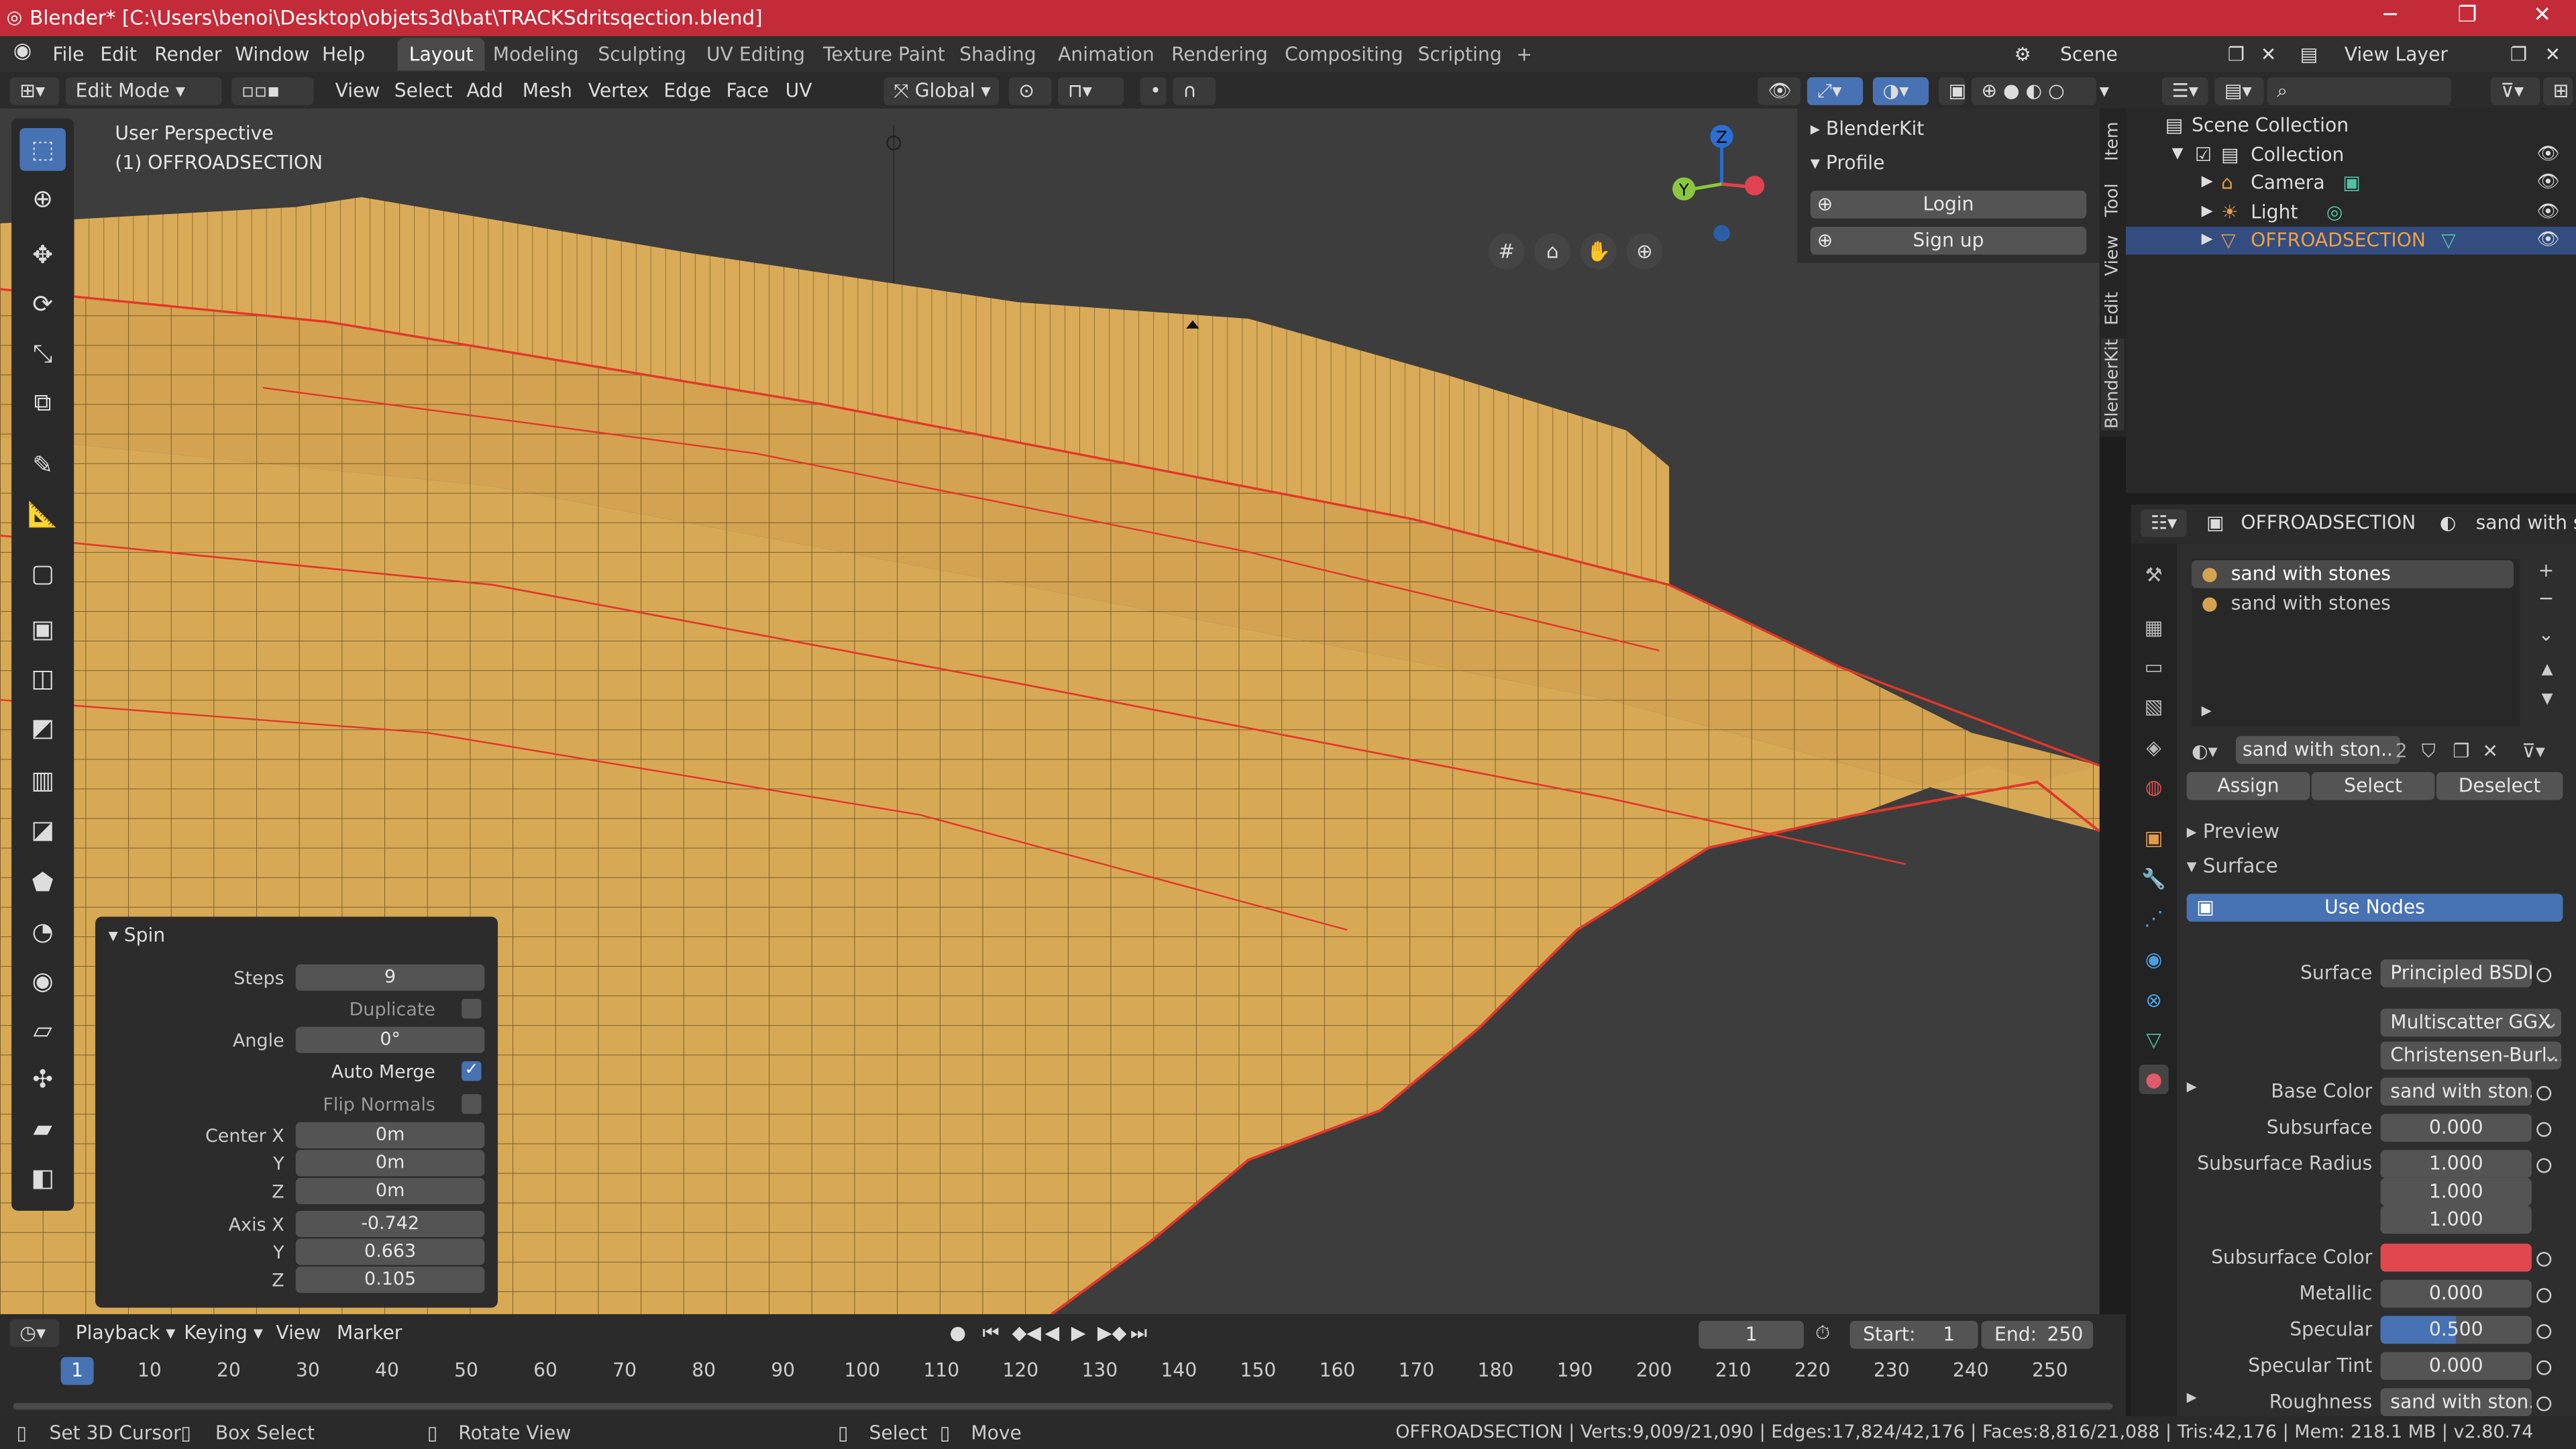  Describe the element at coordinates (42, 303) in the screenshot. I see `rotate-tool-icon: ⟳` at that location.